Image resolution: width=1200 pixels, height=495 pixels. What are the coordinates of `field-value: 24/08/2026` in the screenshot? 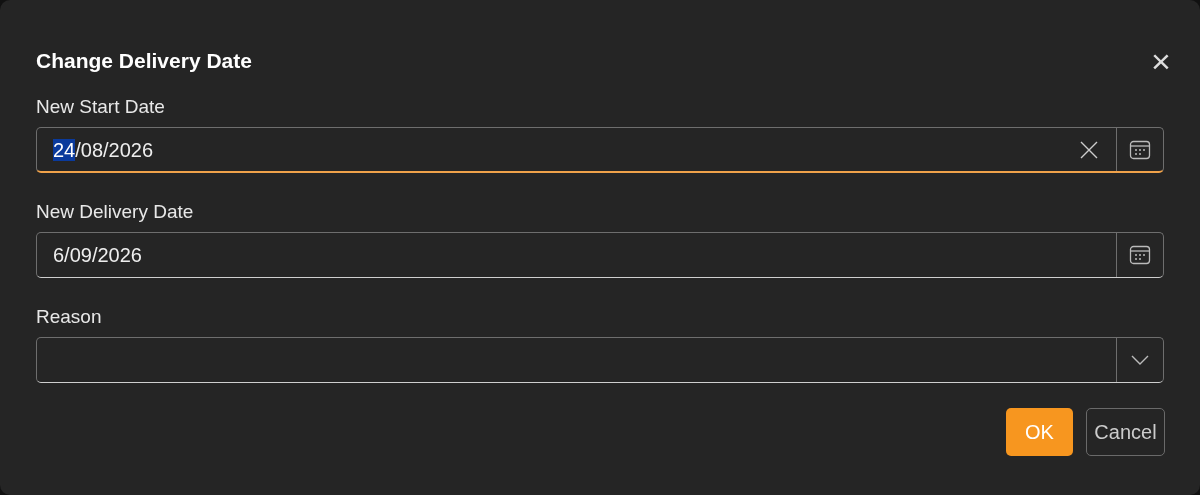 It's located at (103, 150).